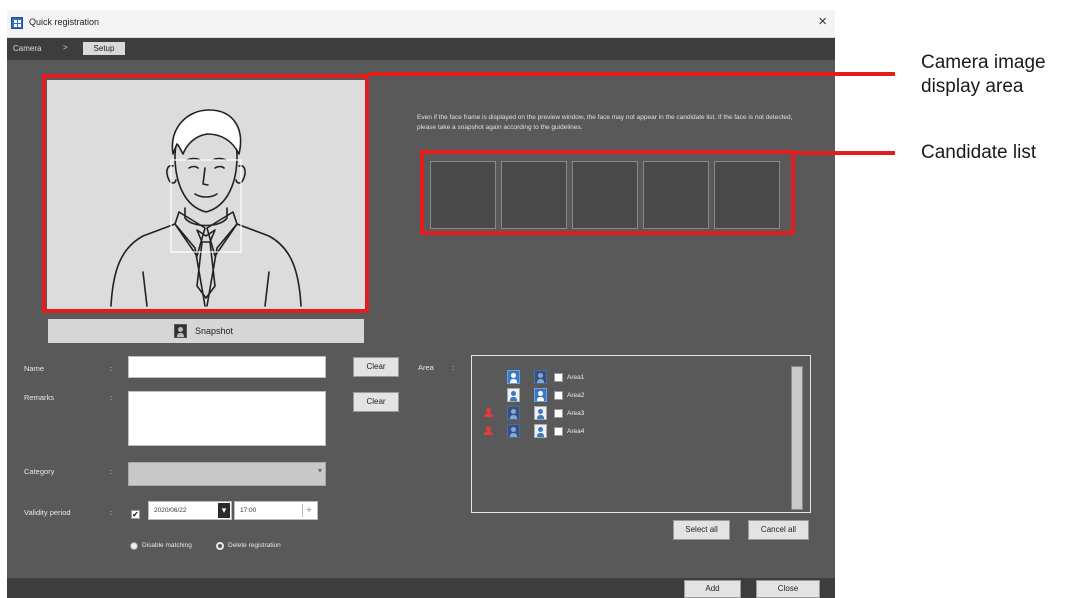 This screenshot has height=598, width=1082. I want to click on area-item-label: Area1, so click(576, 377).